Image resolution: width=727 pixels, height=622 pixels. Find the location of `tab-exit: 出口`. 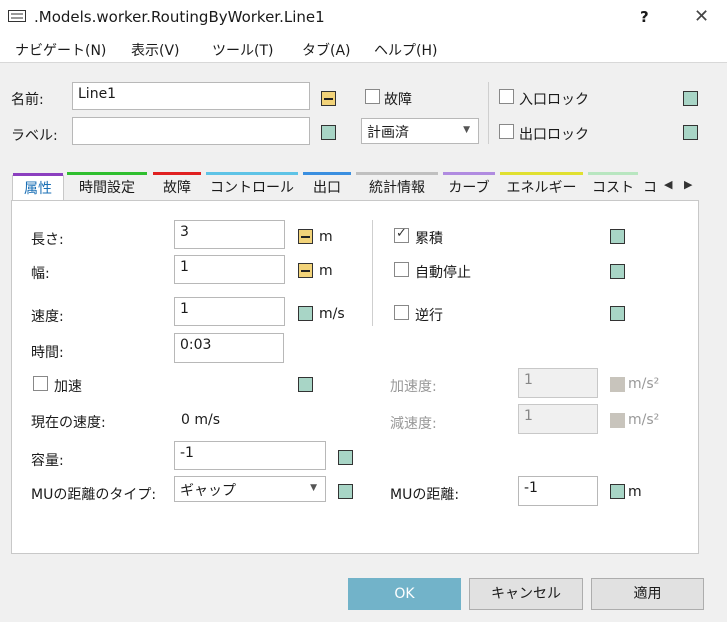

tab-exit: 出口 is located at coordinates (327, 186).